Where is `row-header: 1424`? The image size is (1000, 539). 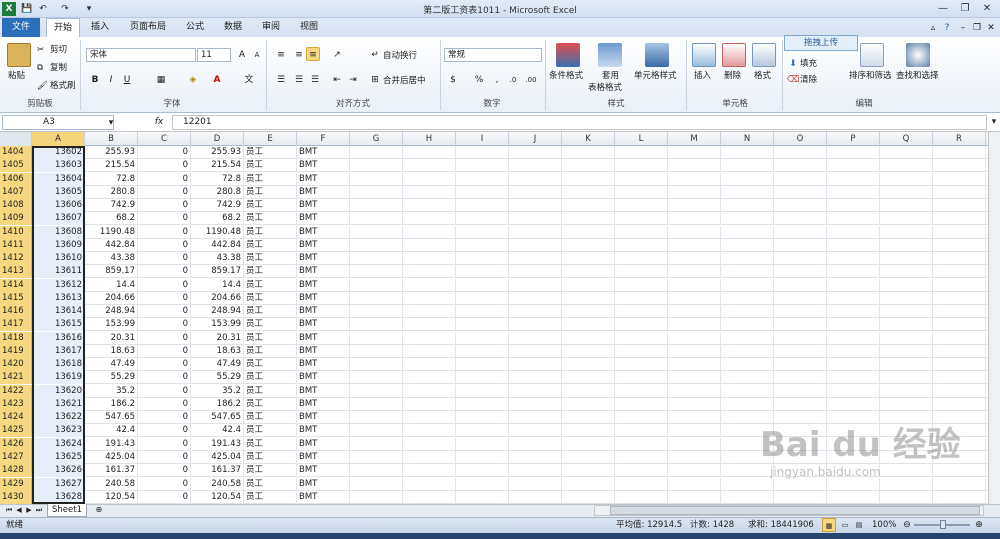 row-header: 1424 is located at coordinates (16, 418).